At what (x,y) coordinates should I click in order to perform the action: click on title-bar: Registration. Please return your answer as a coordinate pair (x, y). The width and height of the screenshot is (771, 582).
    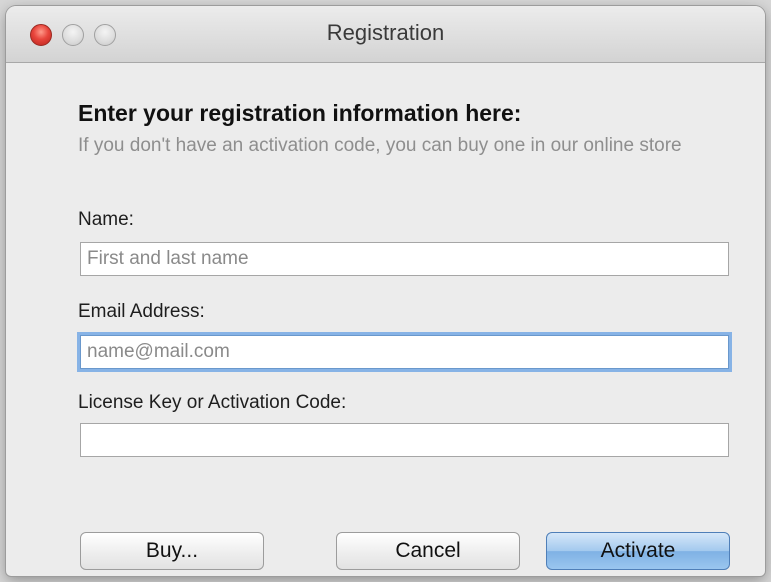
    Looking at the image, I should click on (385, 34).